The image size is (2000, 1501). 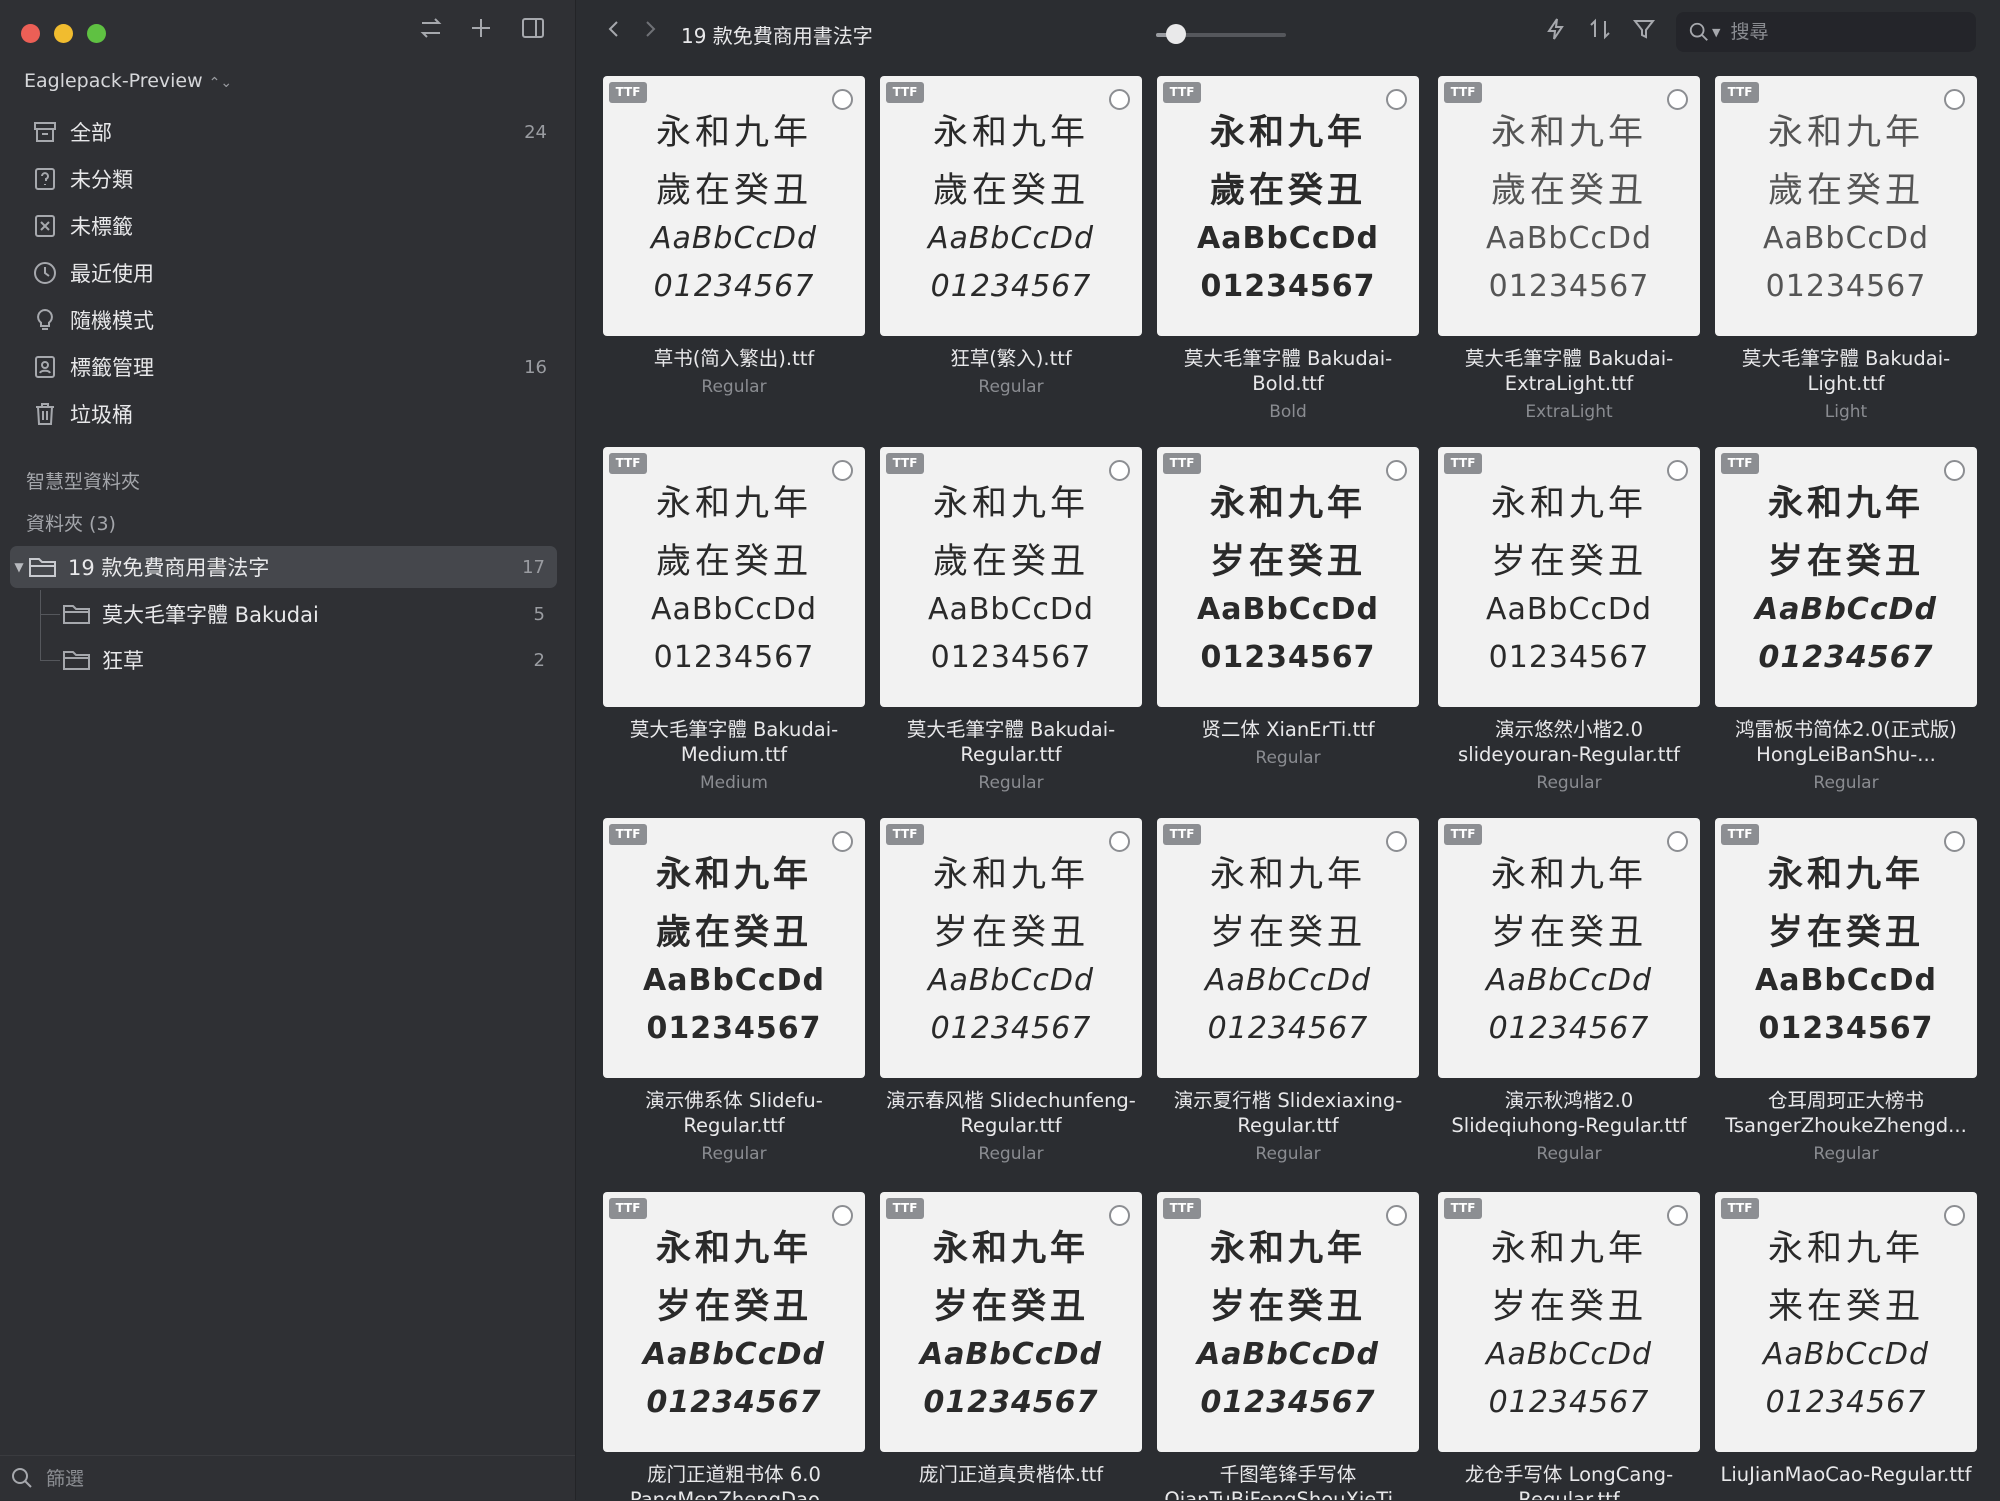 What do you see at coordinates (289, 414) in the screenshot?
I see `nav-item-trash: 垃圾桶` at bounding box center [289, 414].